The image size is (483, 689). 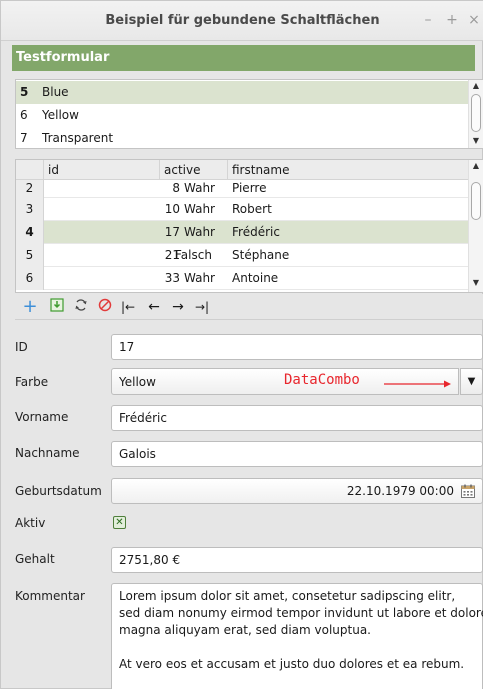 I want to click on annotation-arrow-icon, so click(x=417, y=384).